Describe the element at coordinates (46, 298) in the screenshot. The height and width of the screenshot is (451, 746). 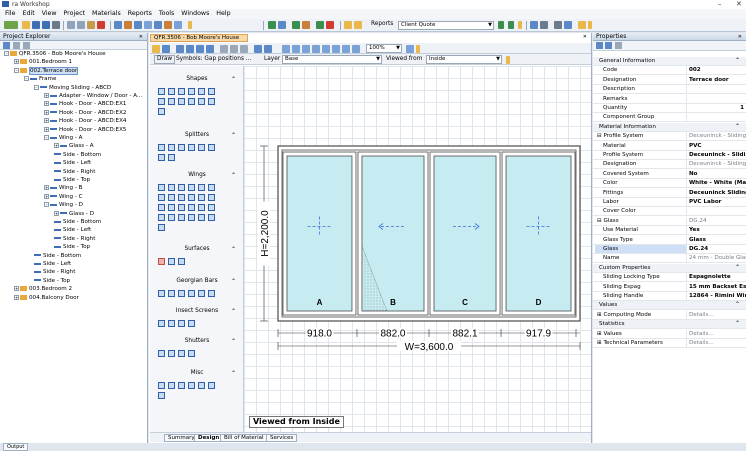
I see `tree-item: +004.Balcony Door` at that location.